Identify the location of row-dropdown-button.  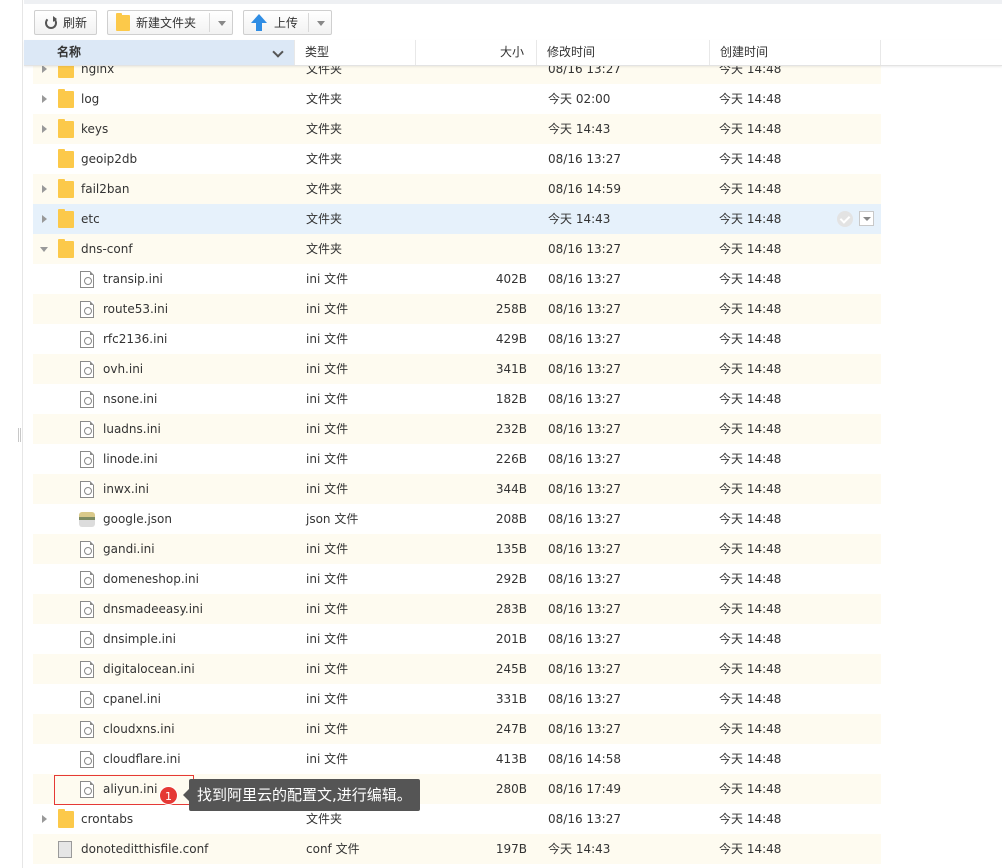
(866, 218).